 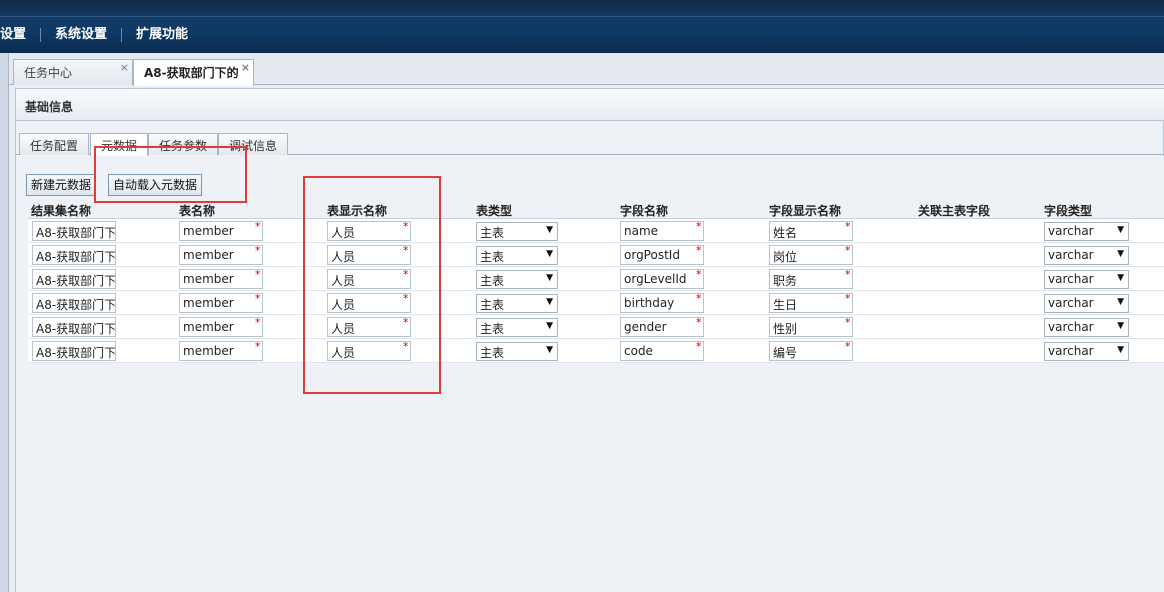 I want to click on table-row: A8-获取部门下 member * 人员 * 主表 ▼ gender * 性别 * varchar ▼, so click(x=596, y=327).